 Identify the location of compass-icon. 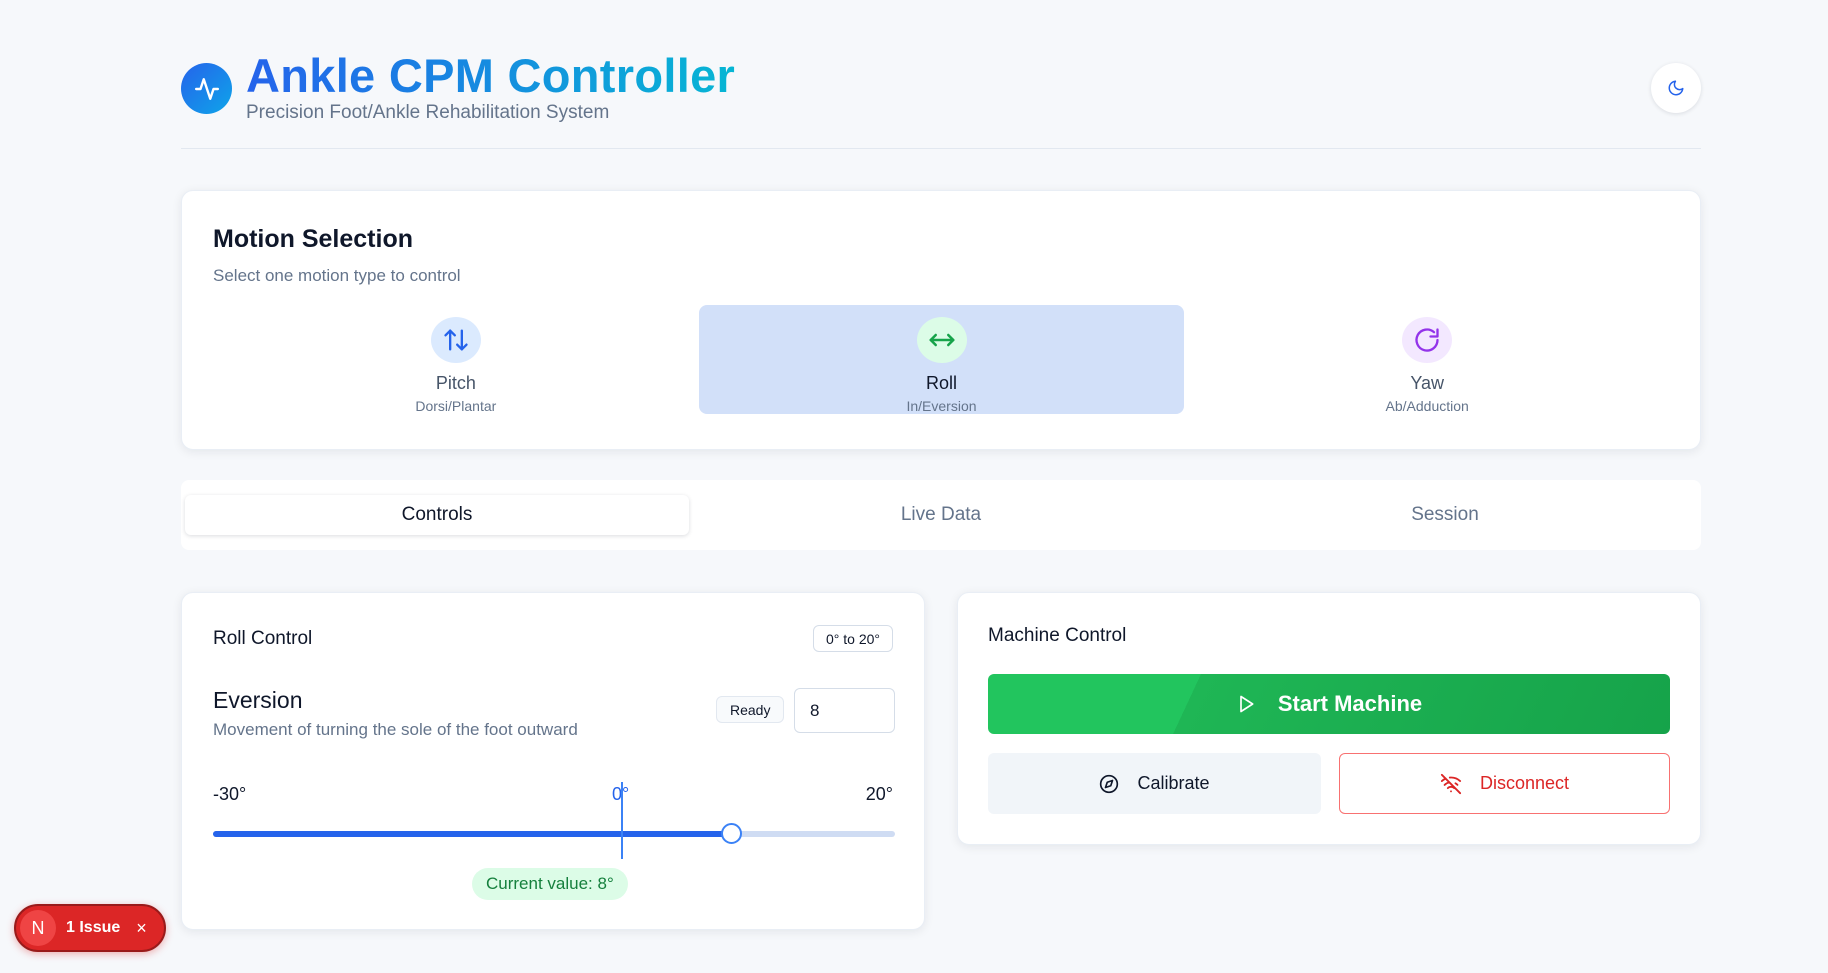
(1109, 783).